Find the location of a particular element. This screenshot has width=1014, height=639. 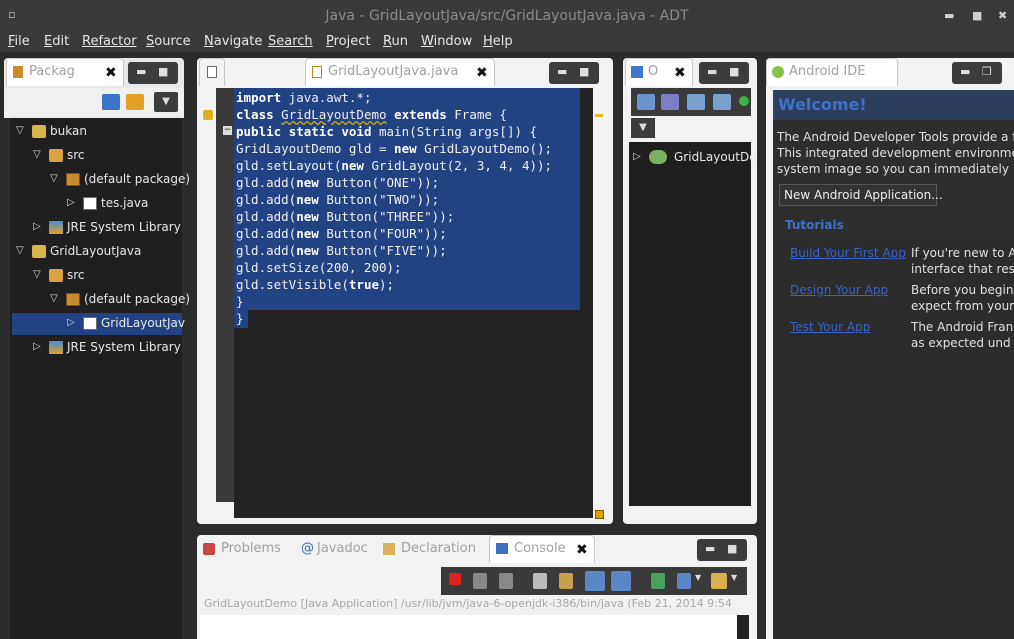

tutorial-link-build-first-app: Build Your First App is located at coordinates (848, 253).